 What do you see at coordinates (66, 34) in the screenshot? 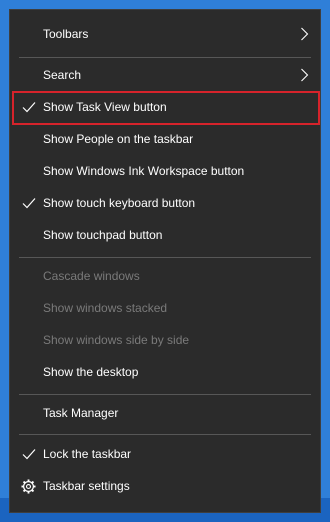
I see `menu-item-label: Toolbars` at bounding box center [66, 34].